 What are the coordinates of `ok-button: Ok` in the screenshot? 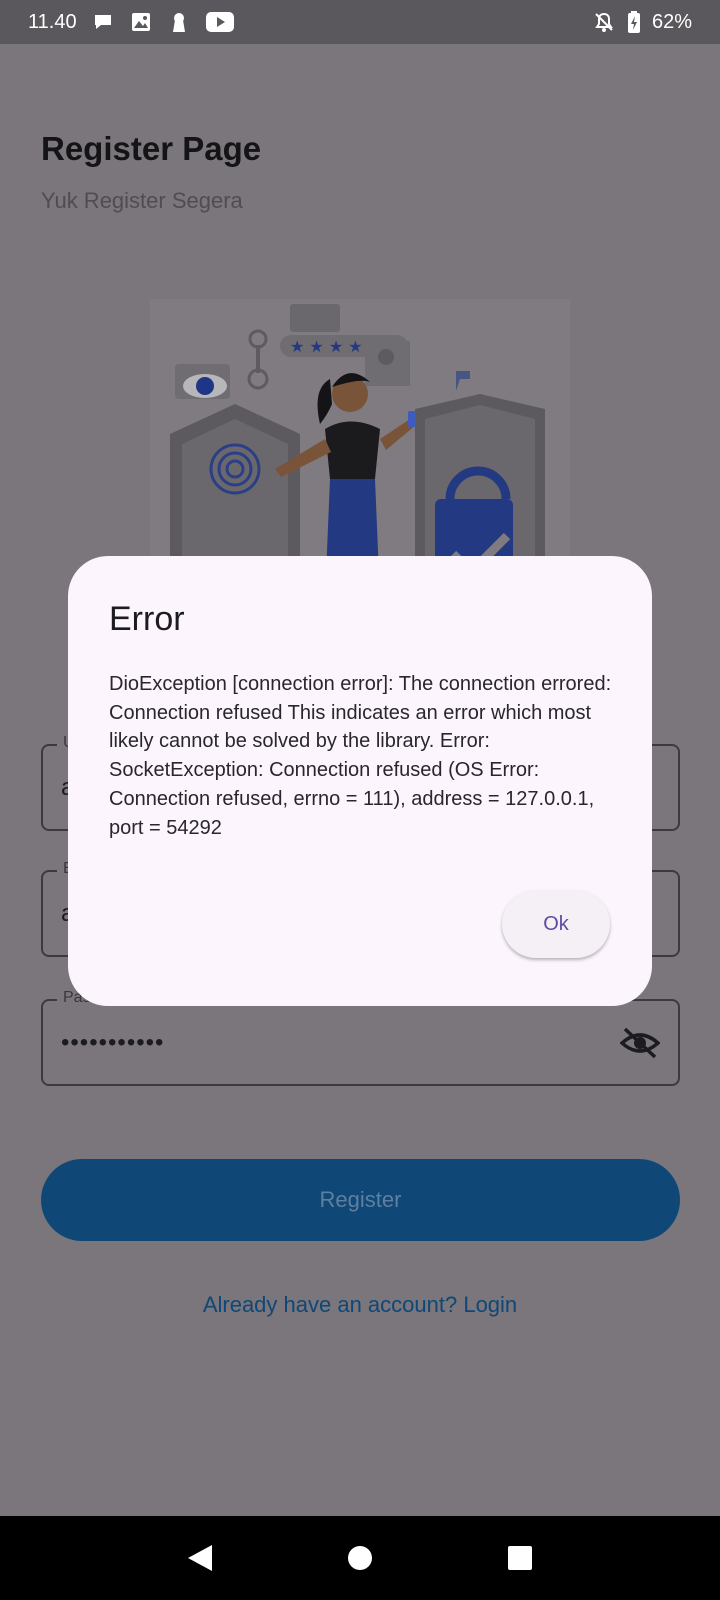 It's located at (556, 924).